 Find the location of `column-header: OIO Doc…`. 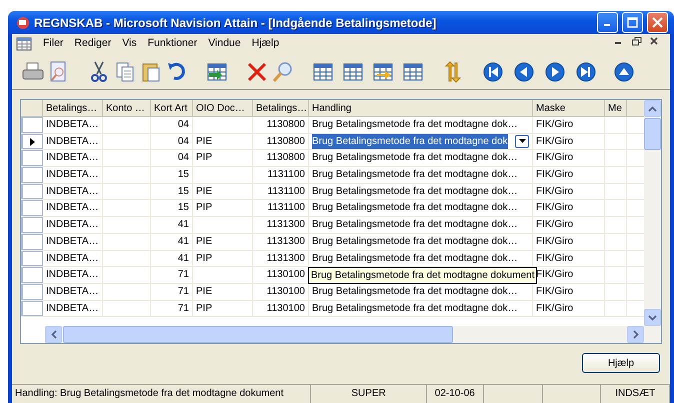

column-header: OIO Doc… is located at coordinates (223, 108).